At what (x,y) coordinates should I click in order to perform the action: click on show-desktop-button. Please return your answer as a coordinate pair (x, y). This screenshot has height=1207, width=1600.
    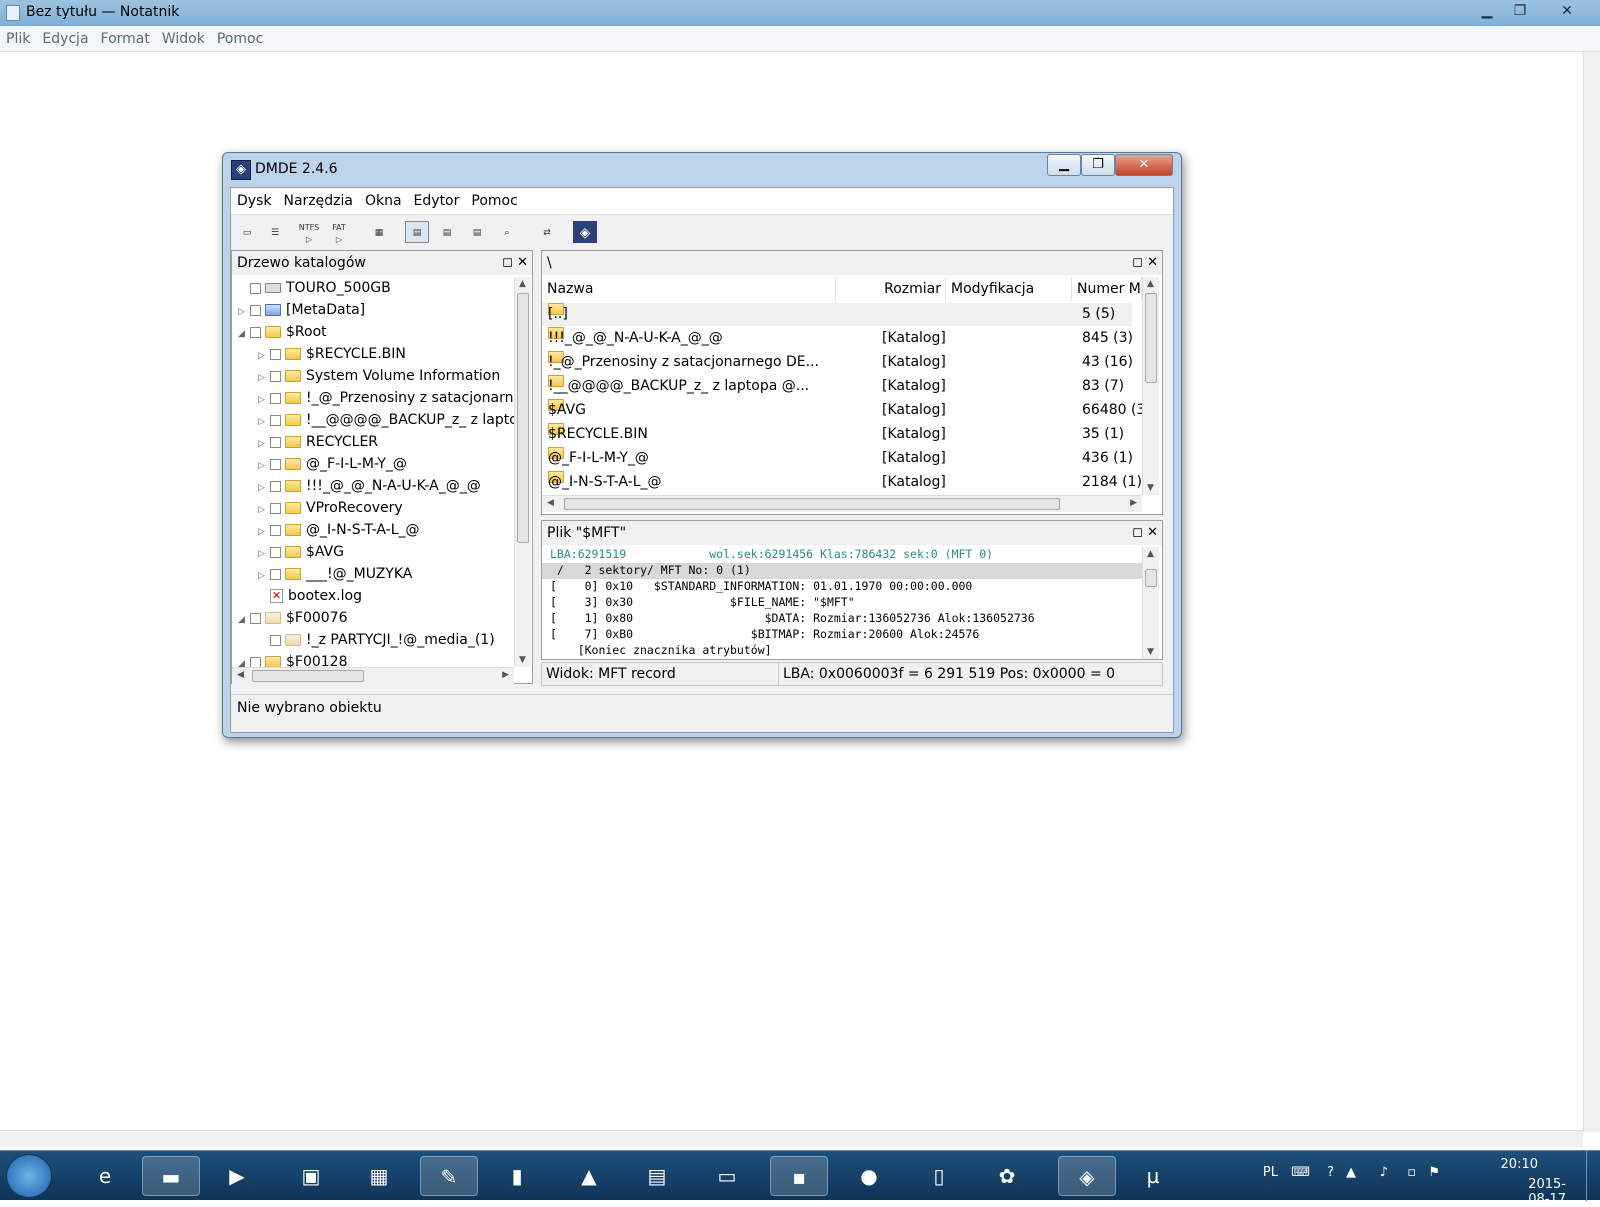
    Looking at the image, I should click on (1593, 1176).